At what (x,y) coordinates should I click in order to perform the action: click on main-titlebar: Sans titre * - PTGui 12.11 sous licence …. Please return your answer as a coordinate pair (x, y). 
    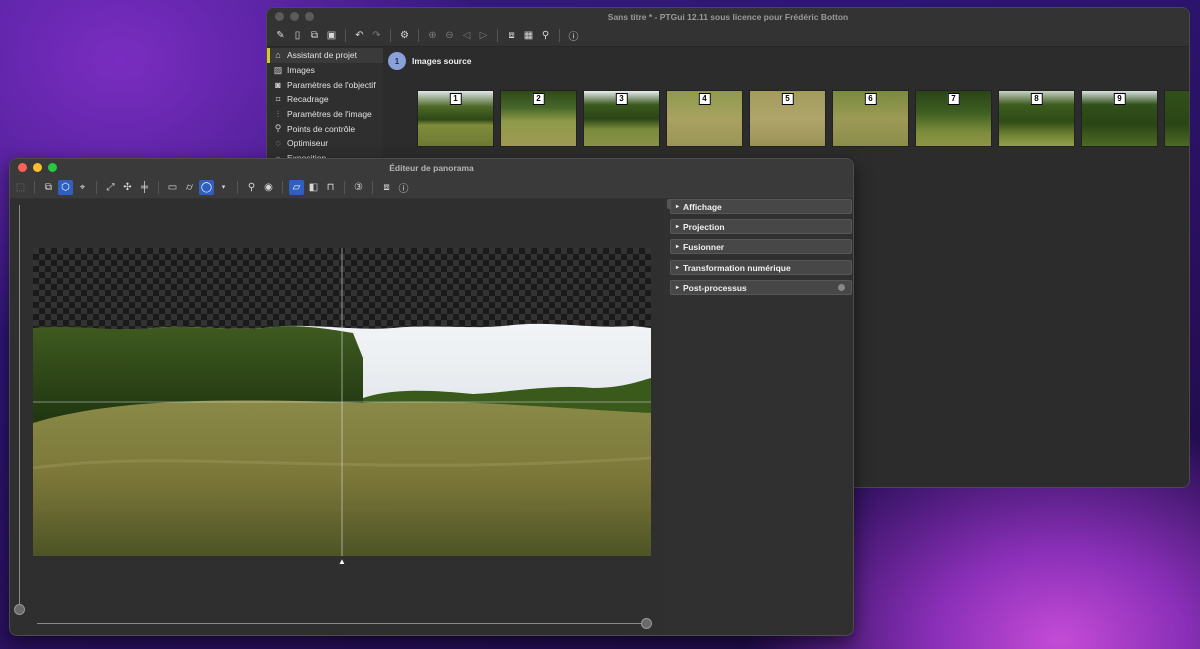
    Looking at the image, I should click on (728, 16).